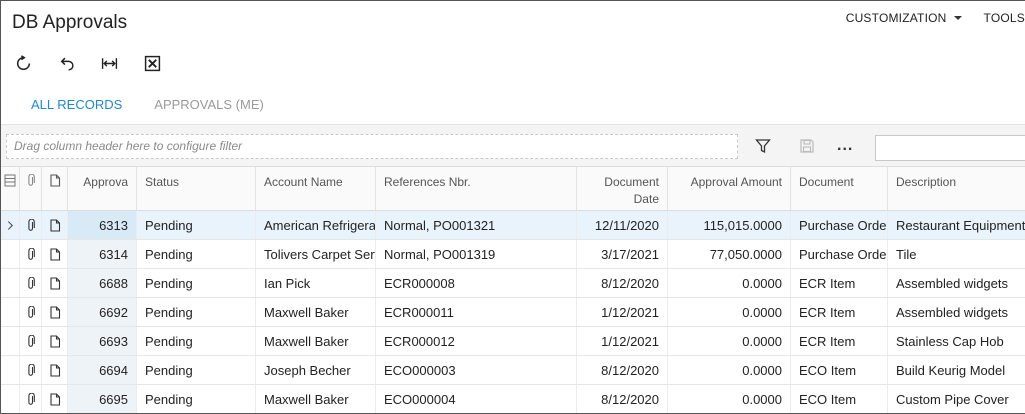 This screenshot has height=414, width=1025. What do you see at coordinates (66, 63) in the screenshot?
I see `undo-button` at bounding box center [66, 63].